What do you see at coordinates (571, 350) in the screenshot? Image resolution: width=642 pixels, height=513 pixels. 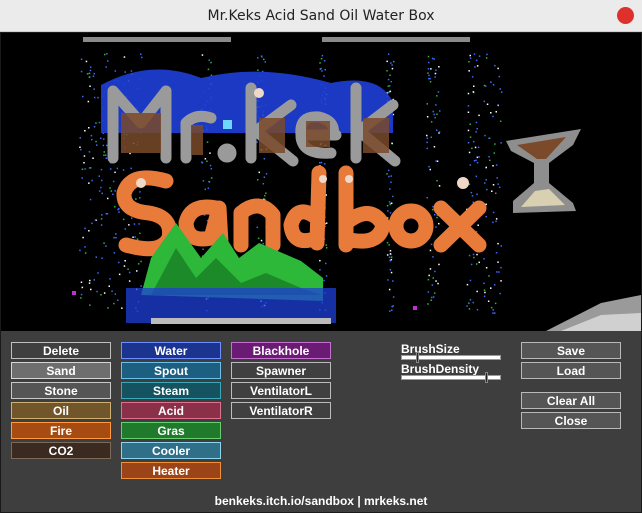 I see `save-button: Save` at bounding box center [571, 350].